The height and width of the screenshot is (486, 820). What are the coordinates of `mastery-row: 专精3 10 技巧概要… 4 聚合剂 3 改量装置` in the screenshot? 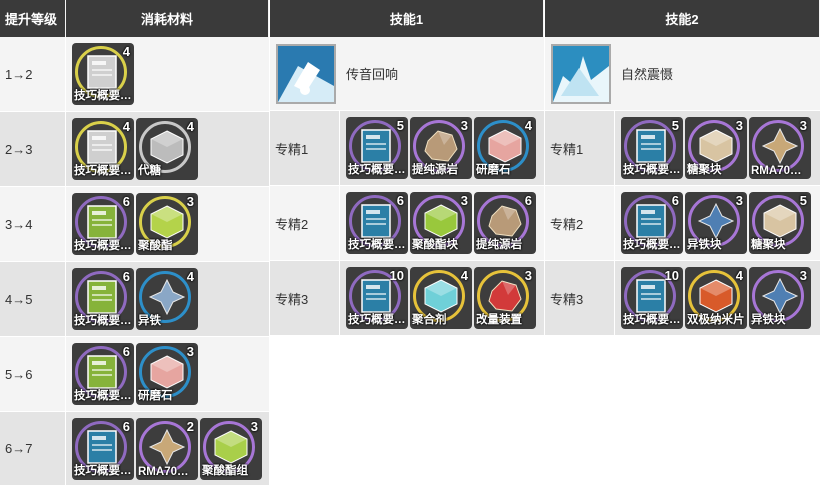 It's located at (407, 298).